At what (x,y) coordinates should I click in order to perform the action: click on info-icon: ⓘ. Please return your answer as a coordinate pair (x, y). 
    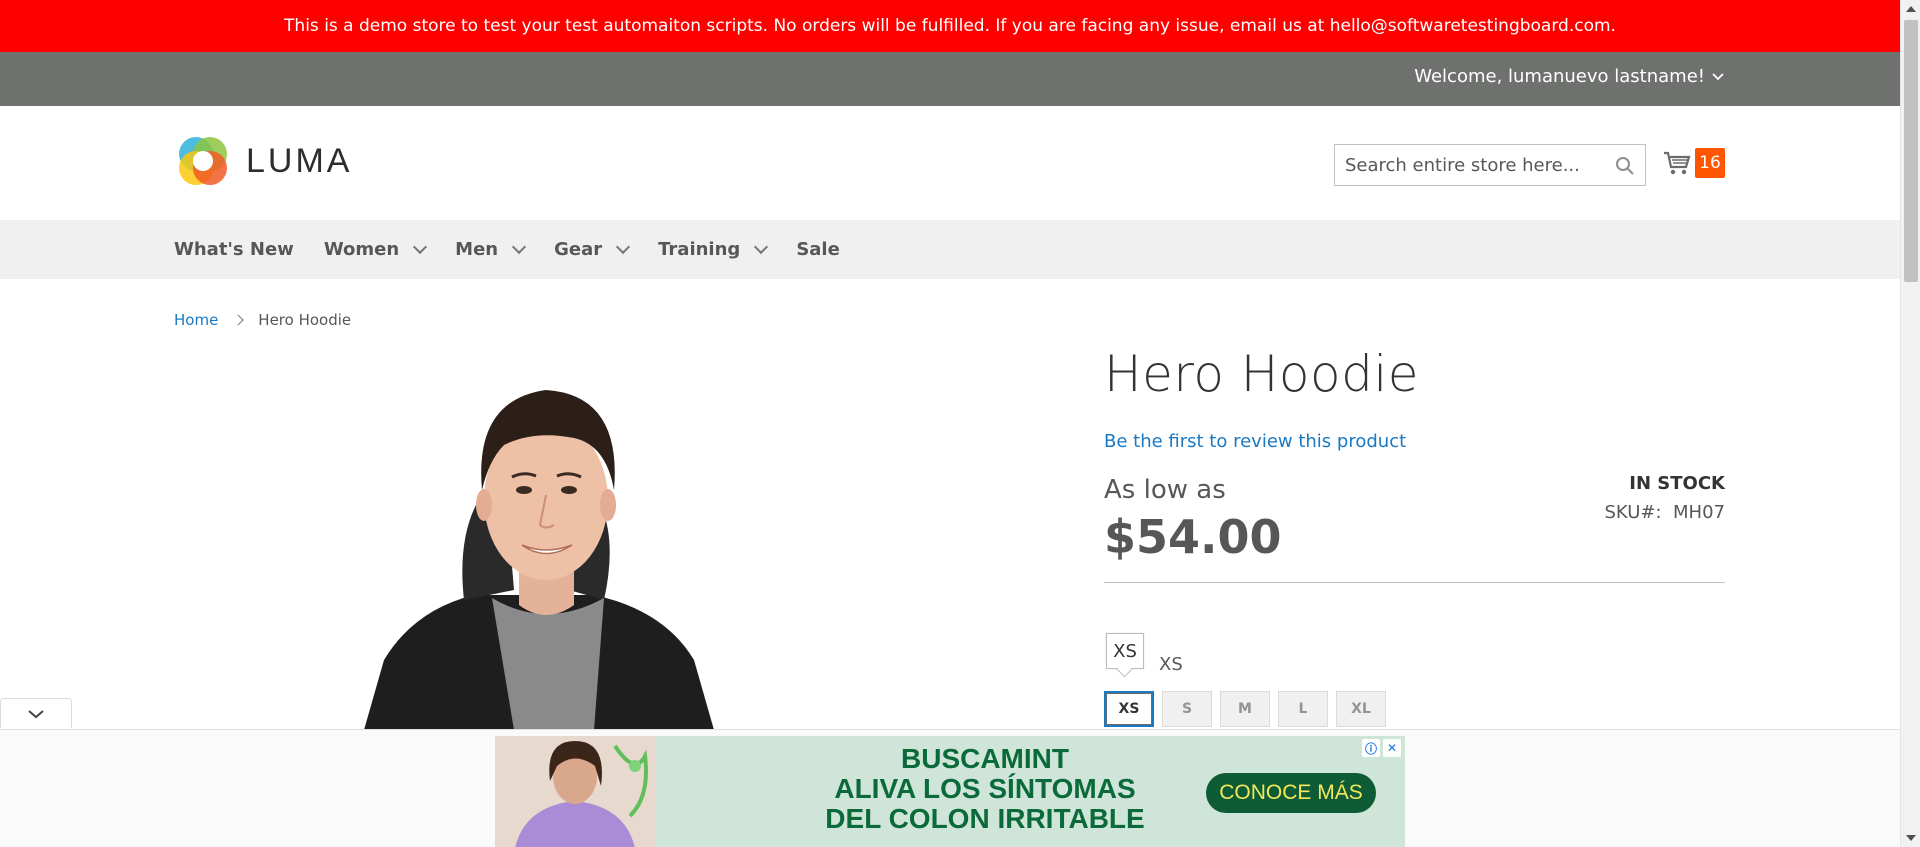
    Looking at the image, I should click on (1371, 748).